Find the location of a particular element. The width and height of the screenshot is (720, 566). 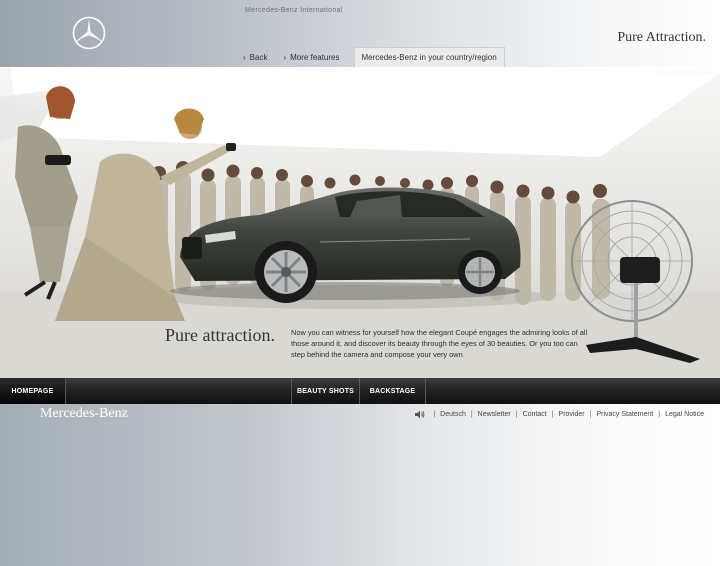

provider-link: Provider is located at coordinates (572, 414).